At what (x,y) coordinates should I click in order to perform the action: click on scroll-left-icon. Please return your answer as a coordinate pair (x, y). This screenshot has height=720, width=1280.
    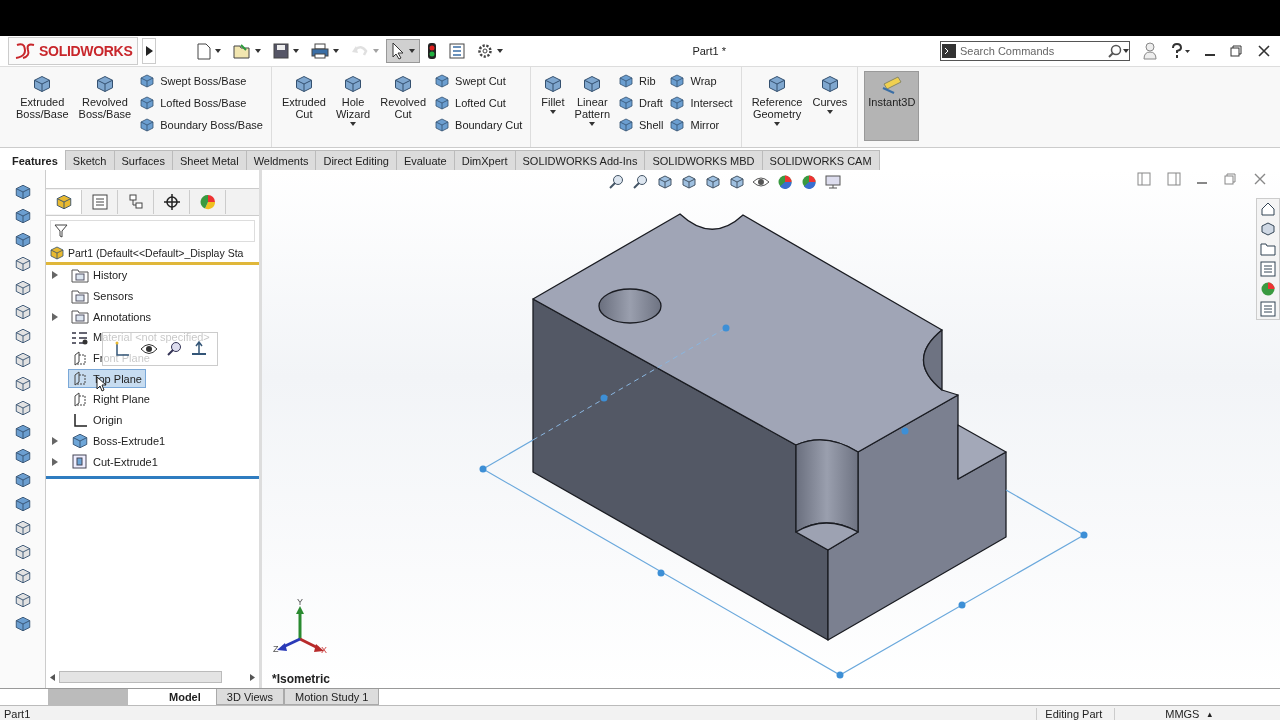
    Looking at the image, I should click on (52, 677).